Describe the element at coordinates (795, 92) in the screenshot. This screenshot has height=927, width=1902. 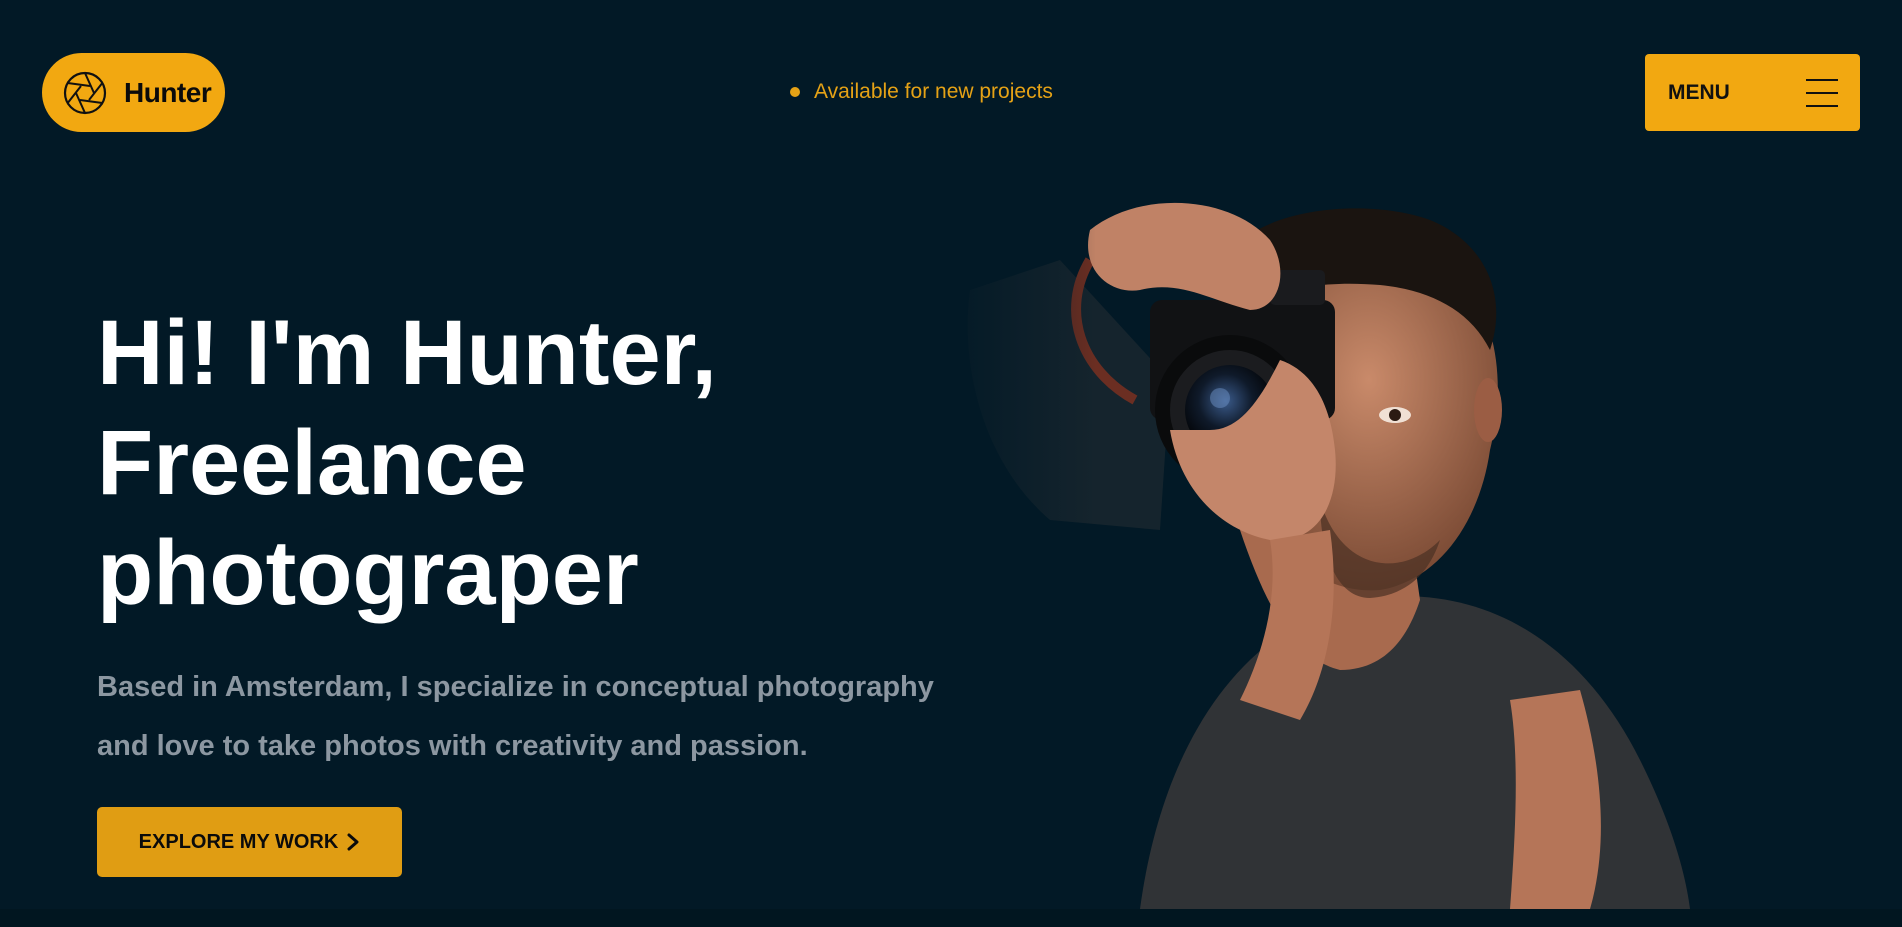
I see `status-dot-icon` at that location.